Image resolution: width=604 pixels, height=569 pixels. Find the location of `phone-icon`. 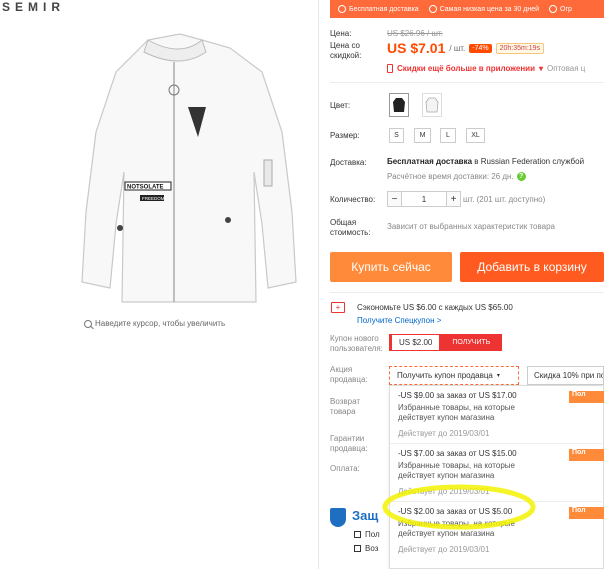

phone-icon is located at coordinates (390, 68).